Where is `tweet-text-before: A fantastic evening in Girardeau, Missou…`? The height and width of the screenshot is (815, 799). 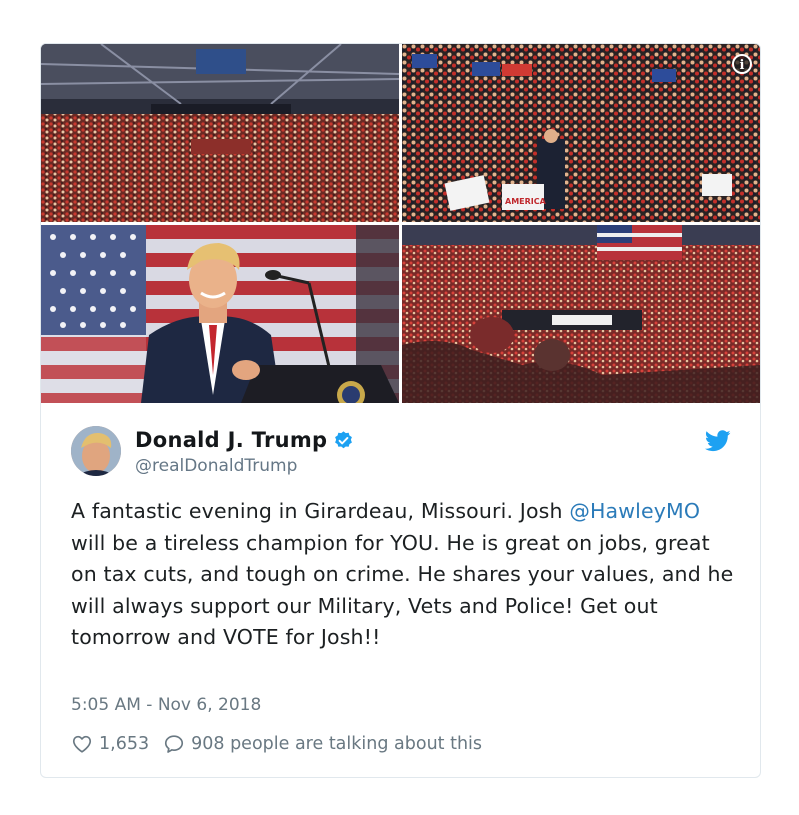
tweet-text-before: A fantastic evening in Girardeau, Missou… is located at coordinates (320, 511).